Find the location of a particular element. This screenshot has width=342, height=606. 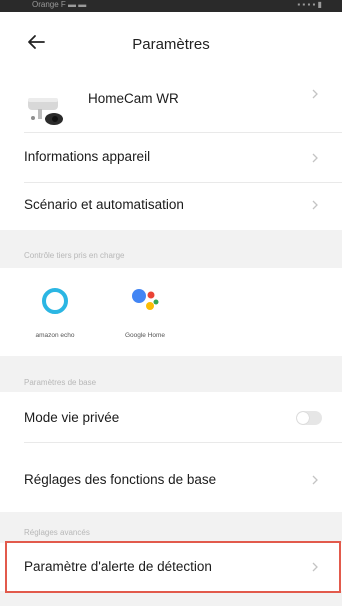

device-info-row: Informations appareil is located at coordinates (171, 157).